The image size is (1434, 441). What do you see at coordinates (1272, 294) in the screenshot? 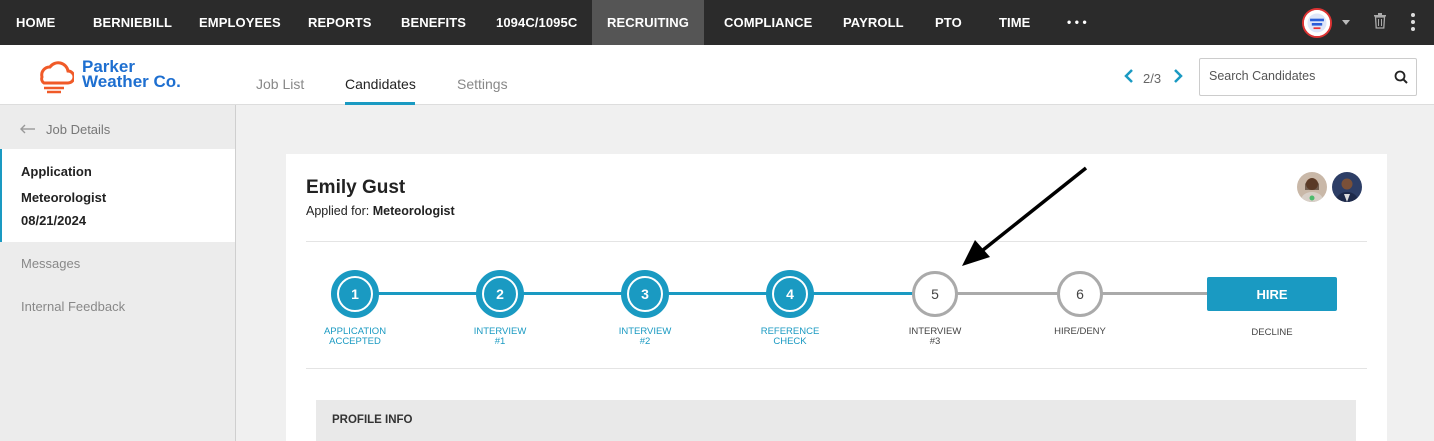
I see `hire-button: HIRE` at bounding box center [1272, 294].